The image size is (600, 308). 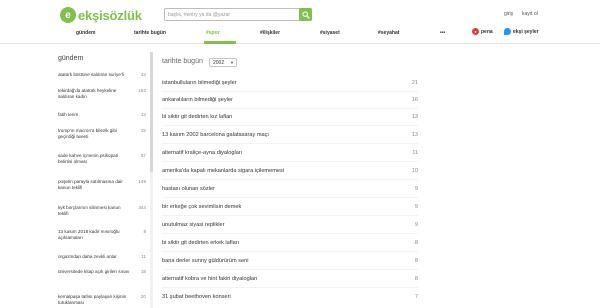 What do you see at coordinates (197, 100) in the screenshot?
I see `topic-title: ankaralıların bilmediği şeyler` at bounding box center [197, 100].